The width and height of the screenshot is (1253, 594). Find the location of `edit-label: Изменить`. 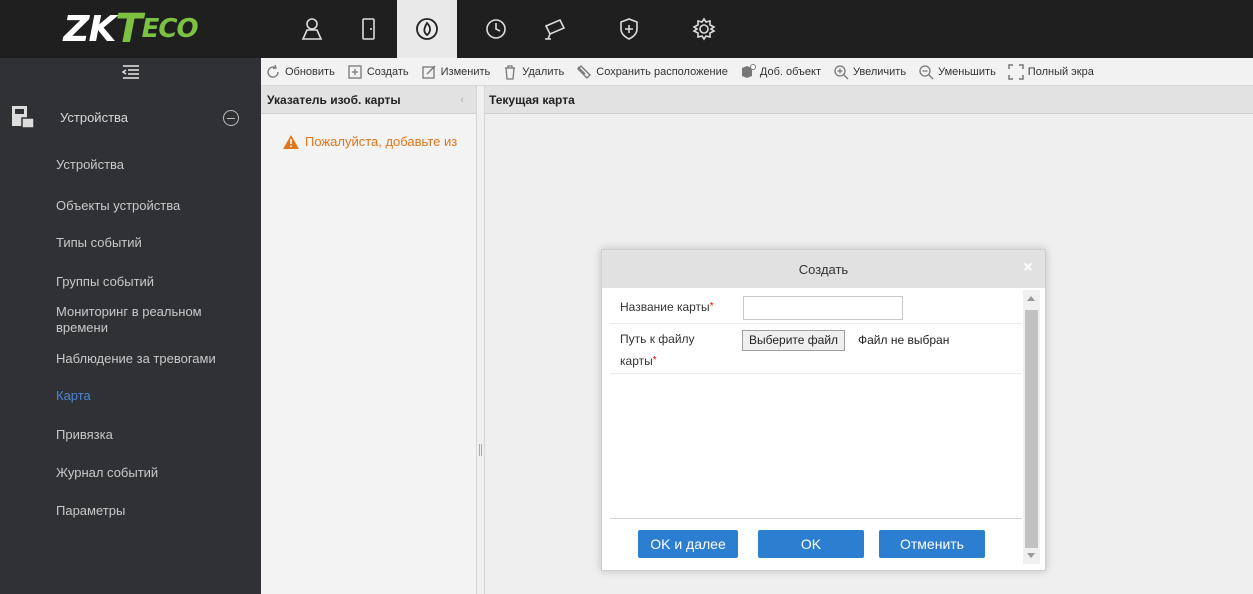

edit-label: Изменить is located at coordinates (465, 72).